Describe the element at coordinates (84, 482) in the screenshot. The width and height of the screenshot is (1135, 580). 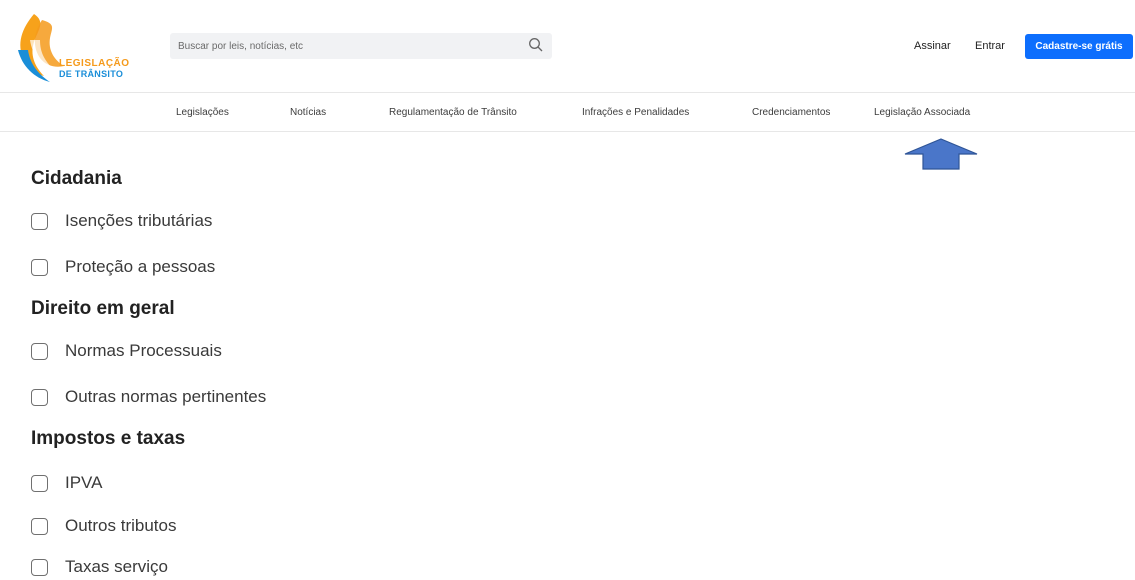
I see `checkbox-label: IPVA` at that location.